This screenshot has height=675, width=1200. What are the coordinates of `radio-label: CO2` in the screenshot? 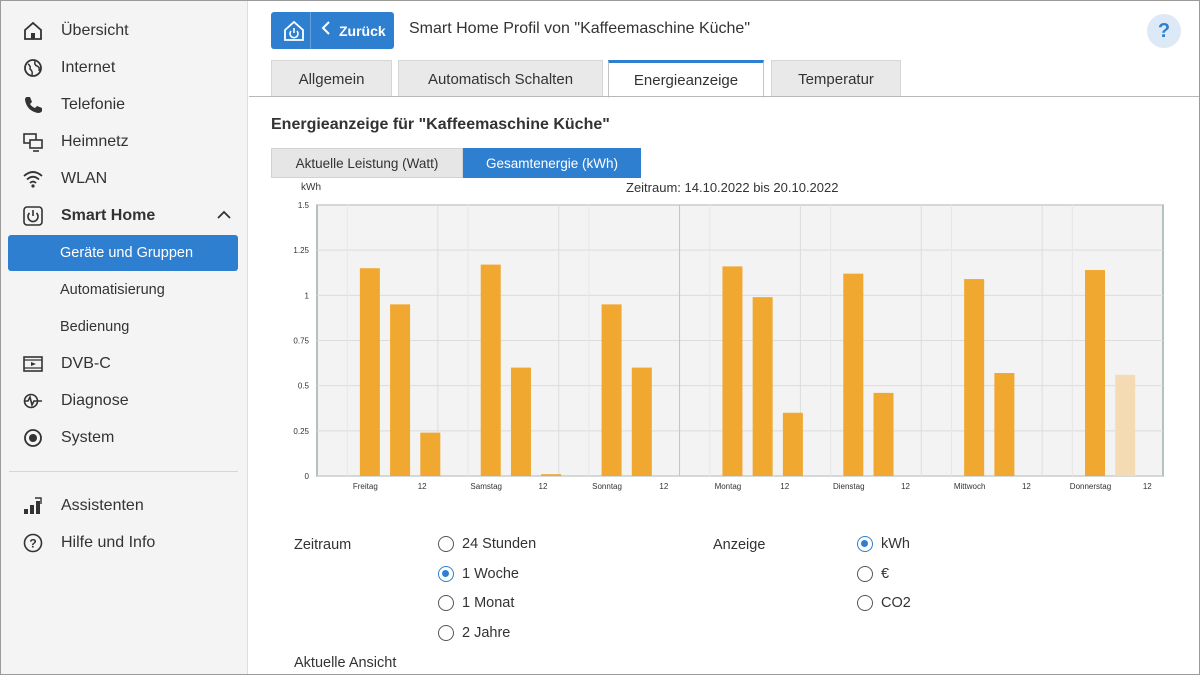 It's located at (896, 603).